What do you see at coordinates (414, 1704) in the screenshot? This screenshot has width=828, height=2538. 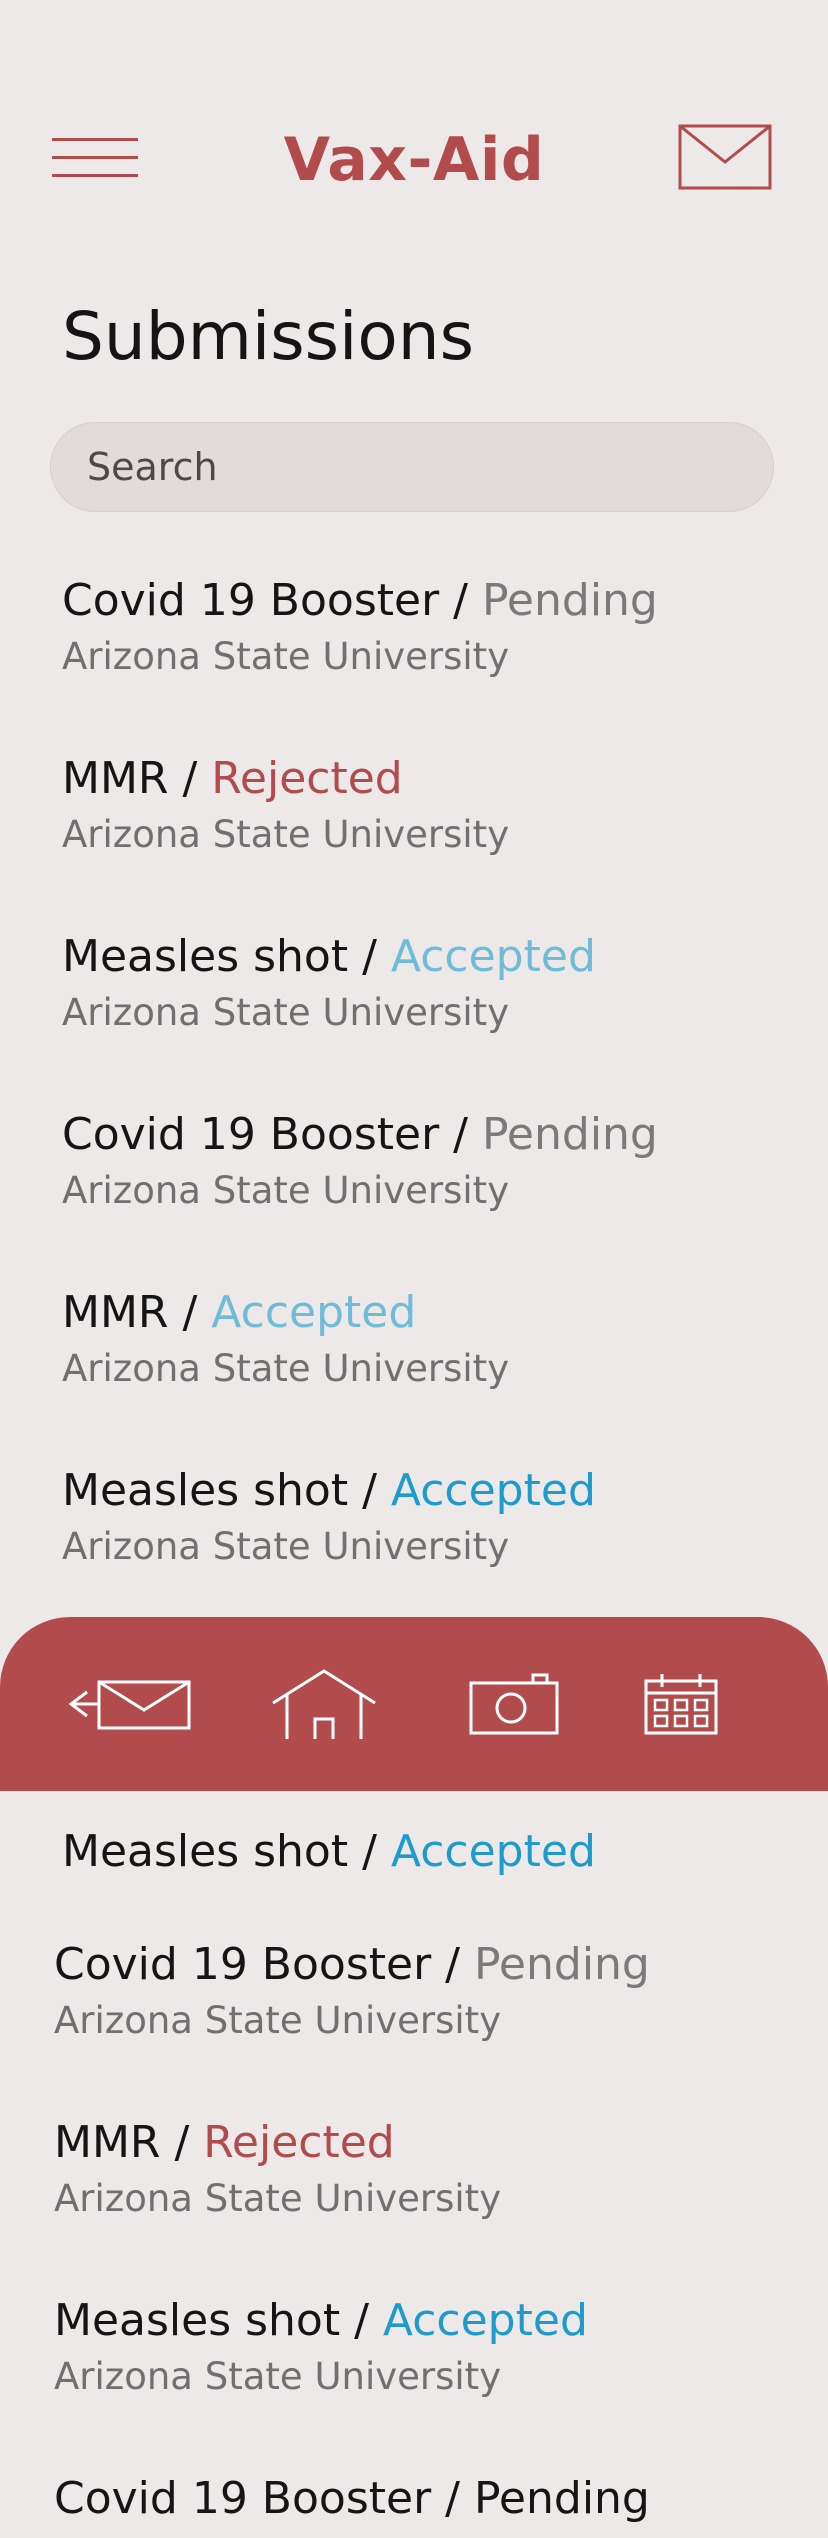 I see `bottom-nav-bar` at bounding box center [414, 1704].